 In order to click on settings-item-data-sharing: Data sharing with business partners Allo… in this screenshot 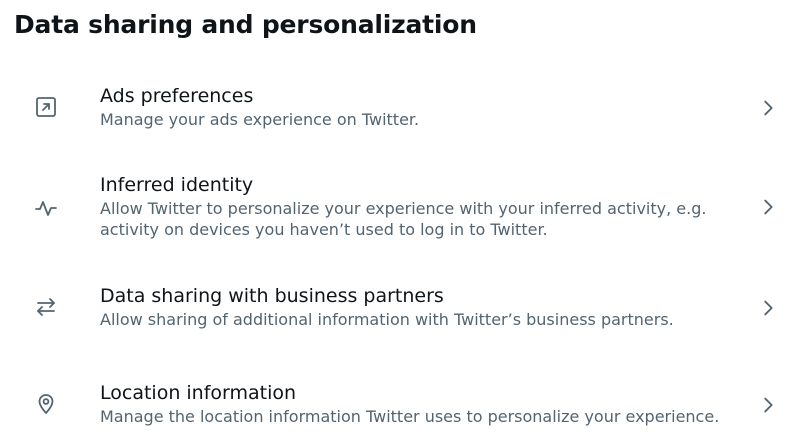, I will do `click(396, 312)`.